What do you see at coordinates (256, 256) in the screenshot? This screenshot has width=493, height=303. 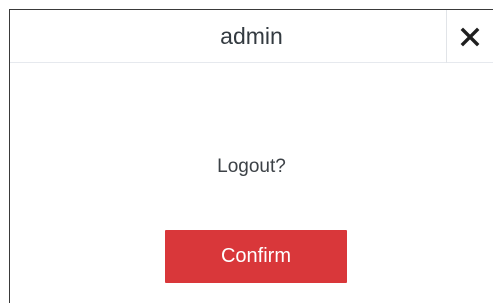 I see `confirm-button: Confirm` at bounding box center [256, 256].